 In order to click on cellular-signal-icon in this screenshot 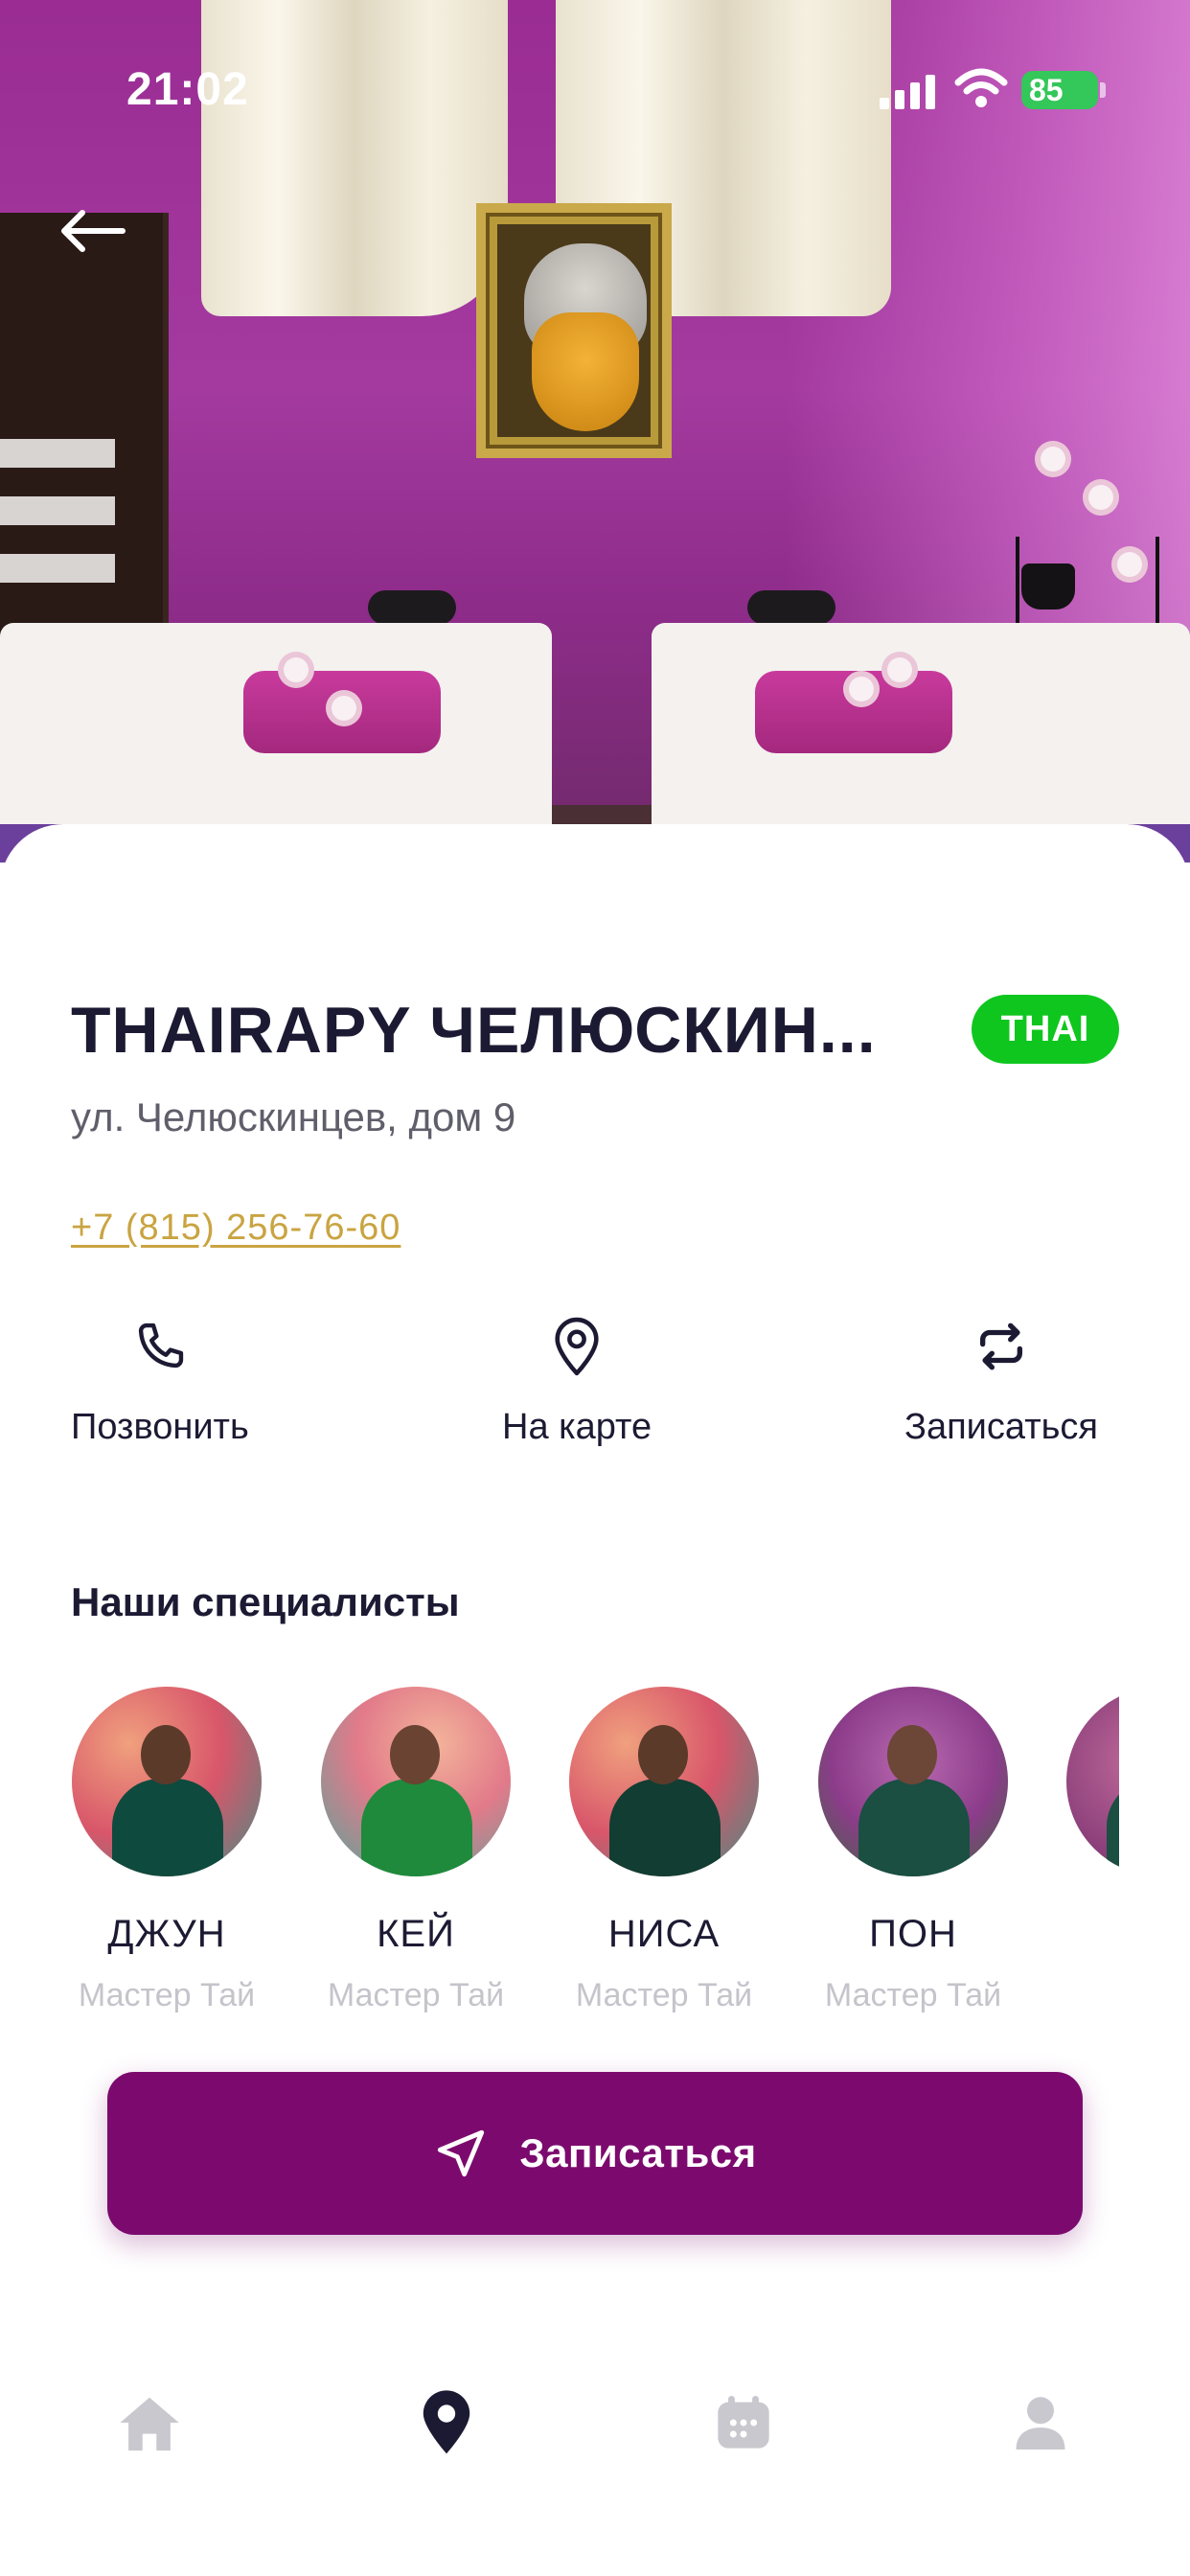, I will do `click(909, 90)`.